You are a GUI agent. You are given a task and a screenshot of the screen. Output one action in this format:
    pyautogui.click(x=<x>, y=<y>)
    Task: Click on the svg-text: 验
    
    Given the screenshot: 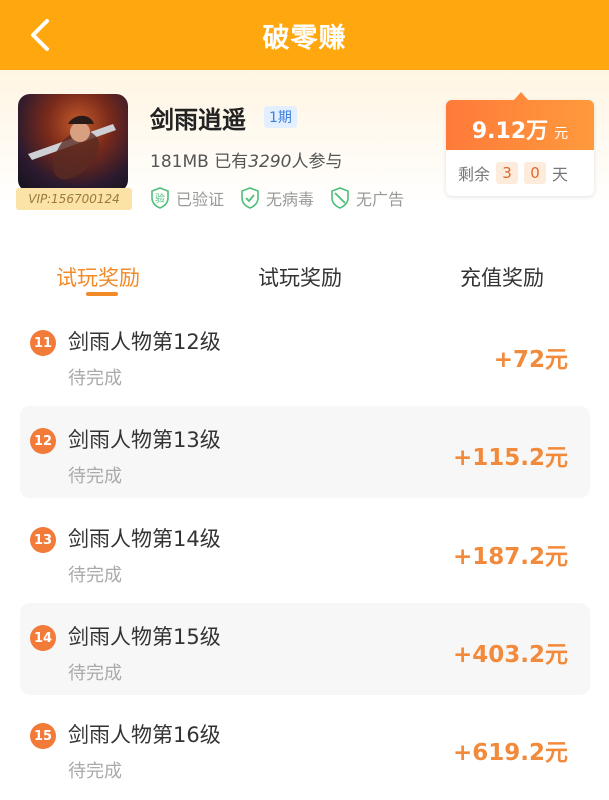 What is the action you would take?
    pyautogui.click(x=160, y=198)
    